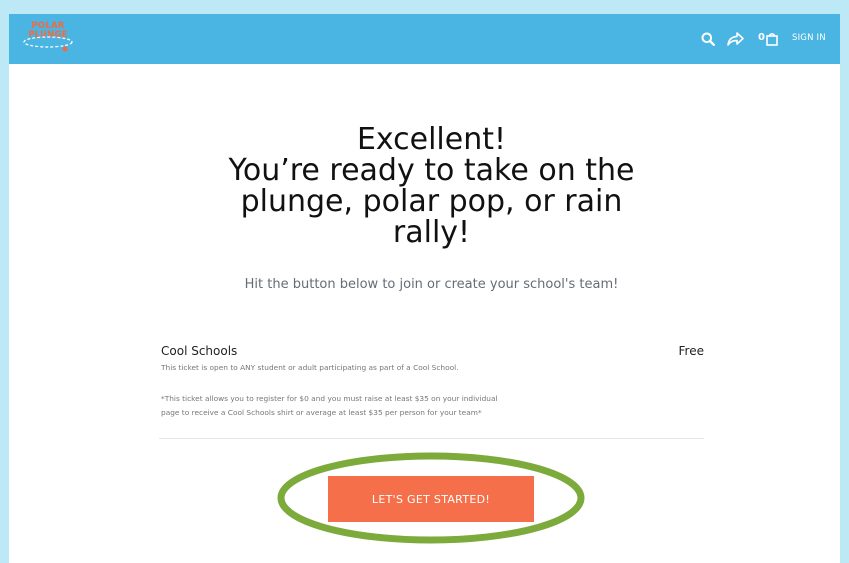 This screenshot has width=849, height=563. I want to click on lets-get-started-button: LET'S GET STARTED!, so click(431, 499).